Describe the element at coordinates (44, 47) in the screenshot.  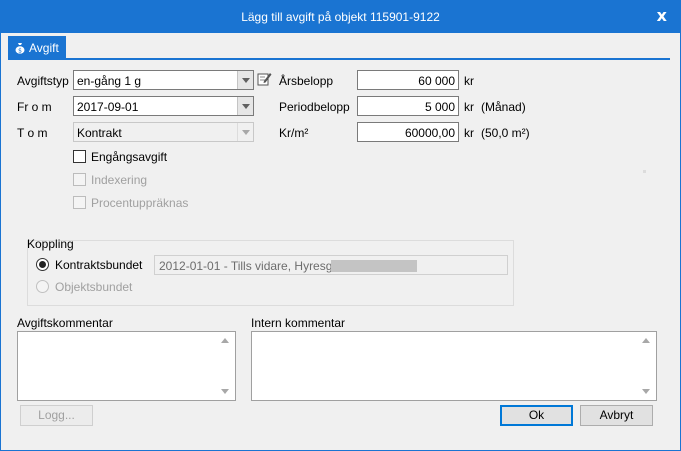
I see `tab-avgift-label: Avgift` at that location.